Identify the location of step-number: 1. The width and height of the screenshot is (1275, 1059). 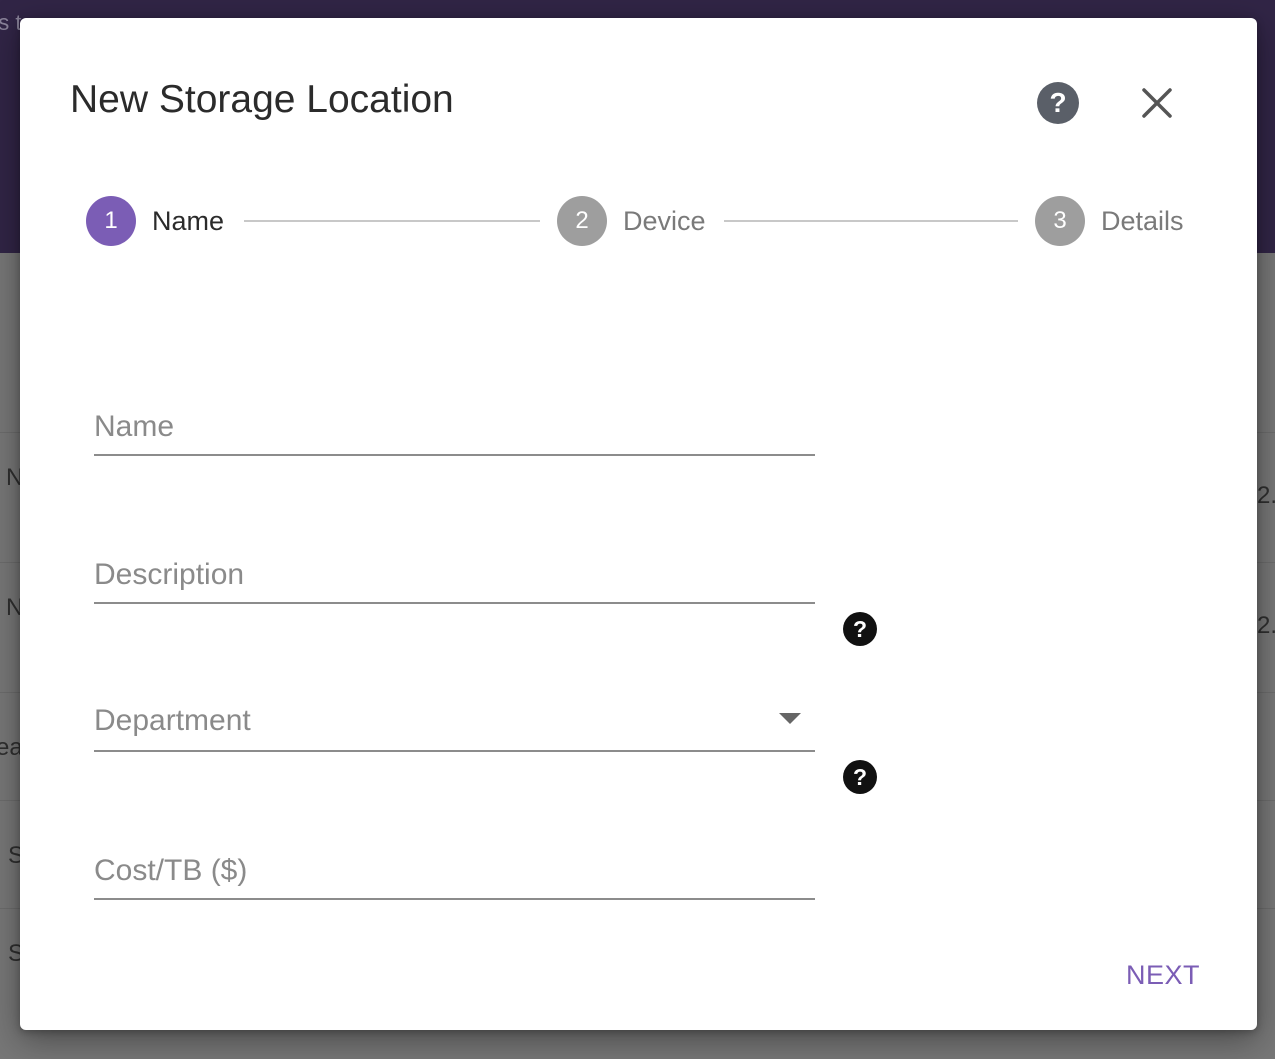
(111, 221).